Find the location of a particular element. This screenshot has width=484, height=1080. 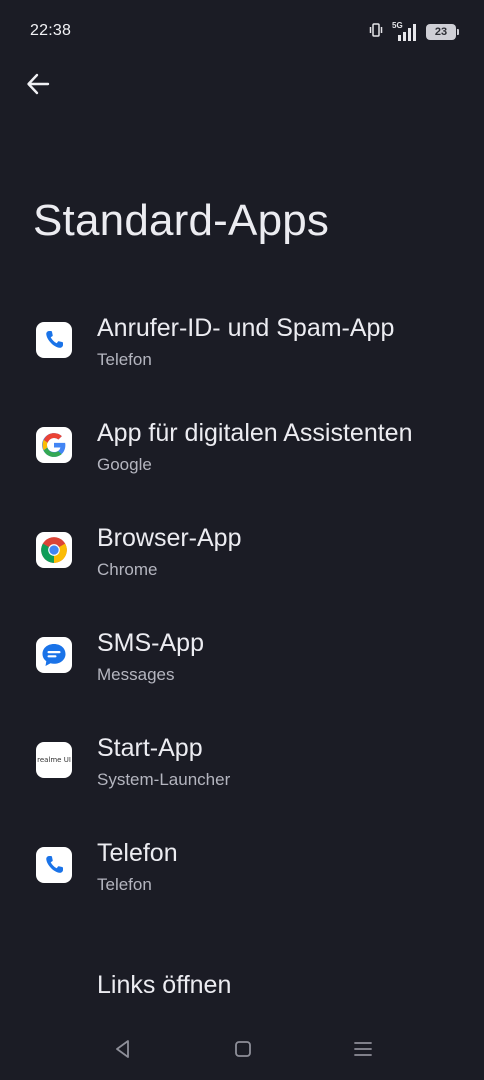

realme-ui-icon: realme UI is located at coordinates (54, 760).